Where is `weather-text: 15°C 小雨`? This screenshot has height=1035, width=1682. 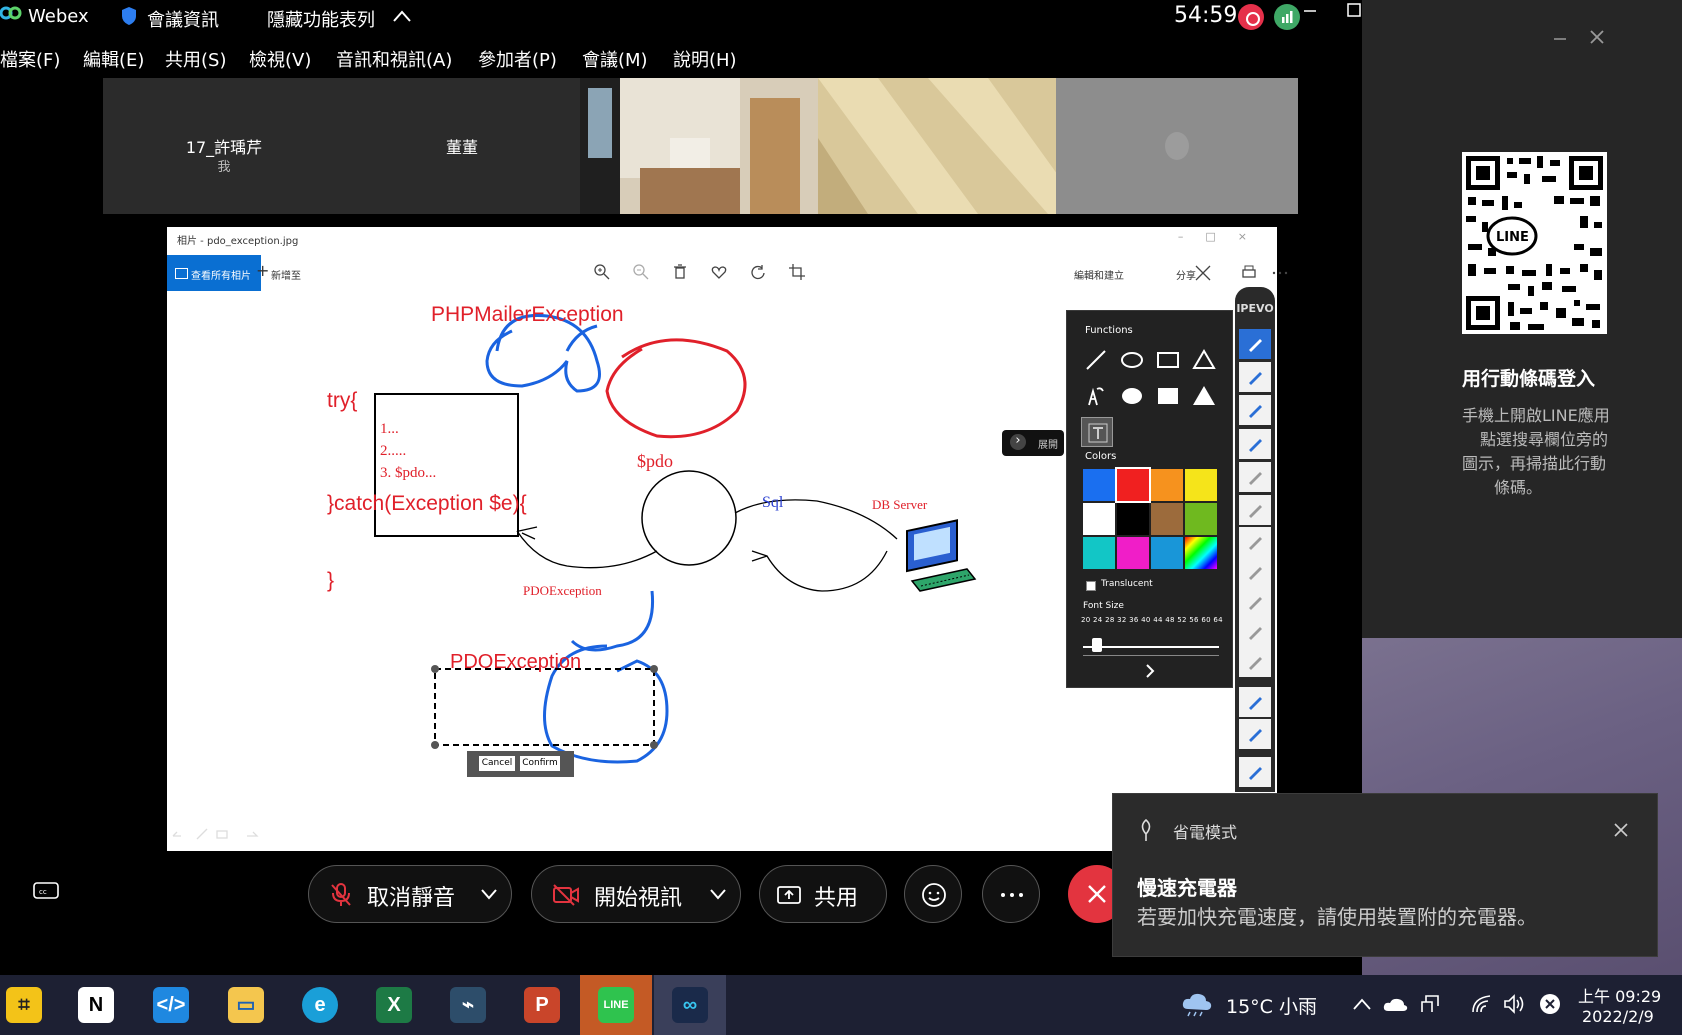 weather-text: 15°C 小雨 is located at coordinates (1271, 1005).